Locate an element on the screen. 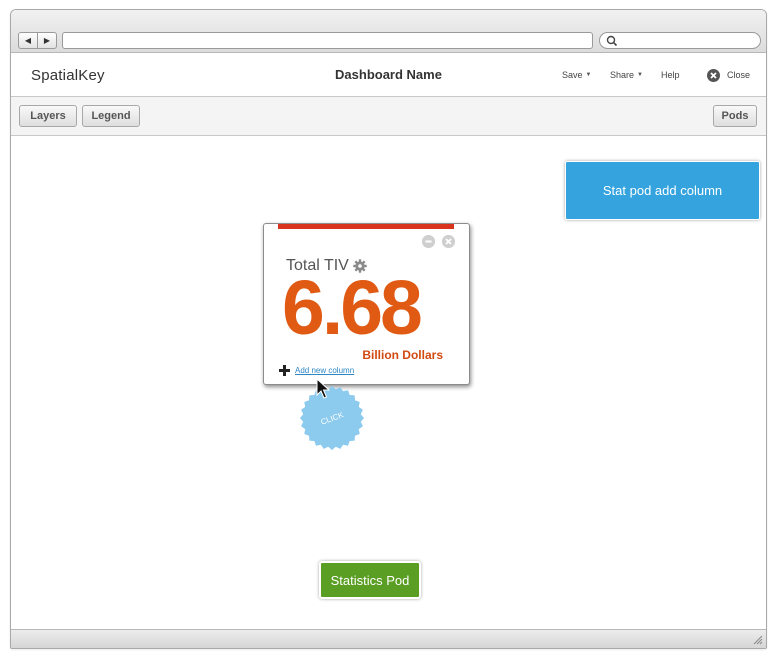 This screenshot has width=781, height=660. share-menu-label: Share is located at coordinates (622, 75).